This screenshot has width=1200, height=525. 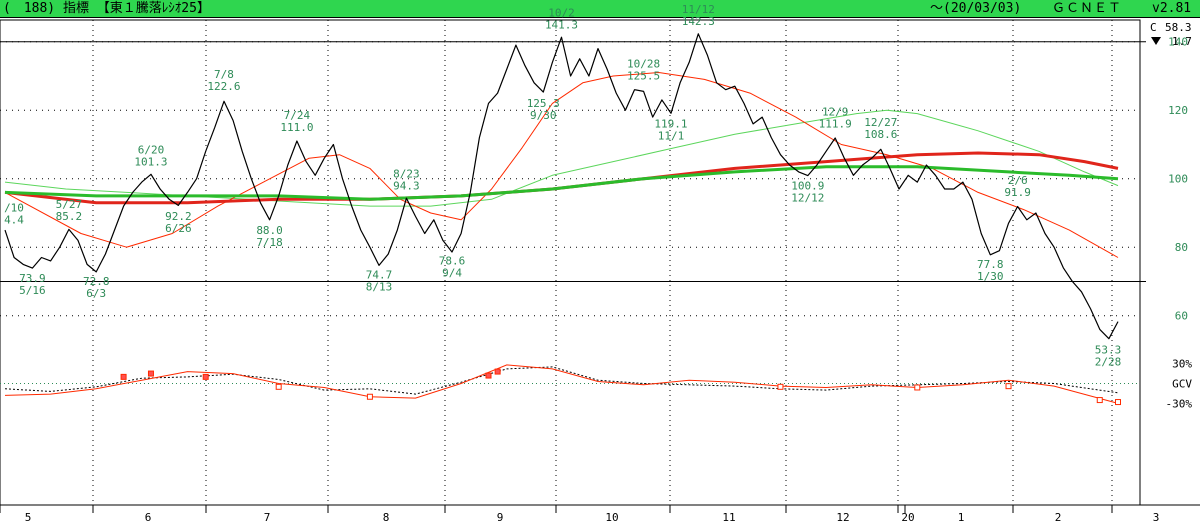 I want to click on month-label: 3, so click(x=1156, y=517).